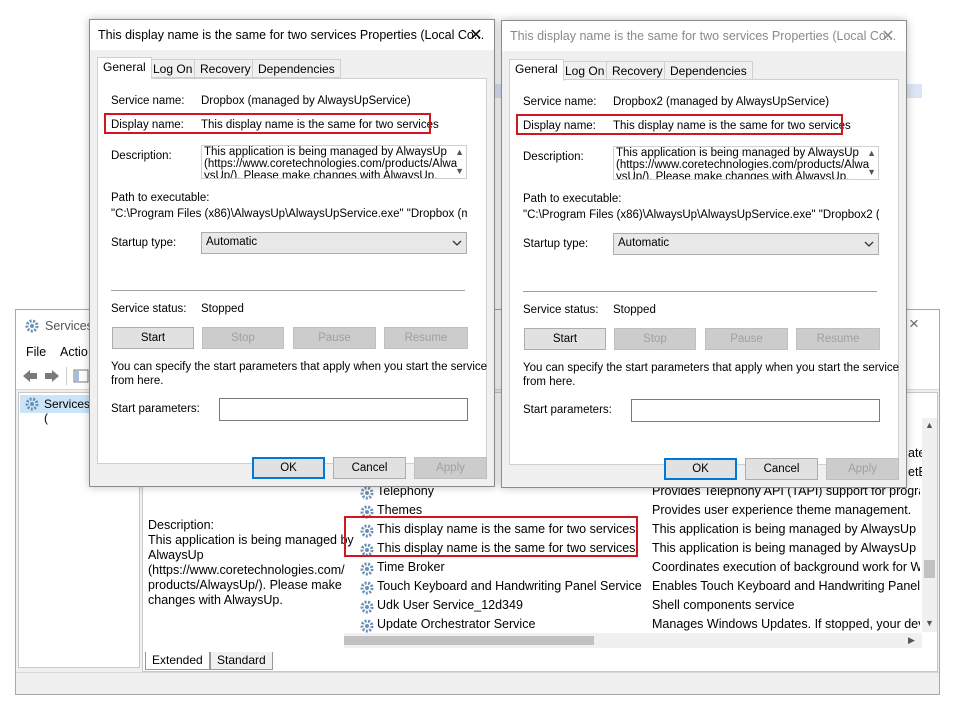 The image size is (955, 707). Describe the element at coordinates (36, 352) in the screenshot. I see `menu-file: File` at that location.